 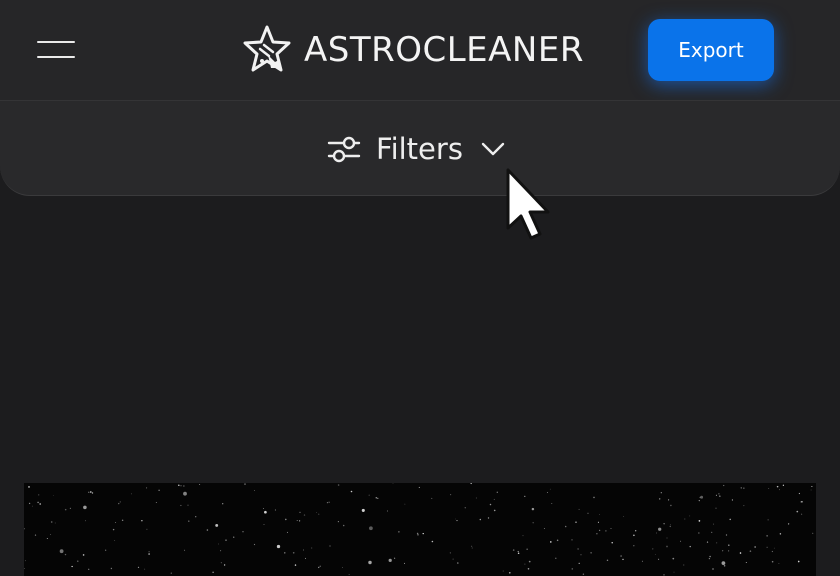 I want to click on brand: ASTROCLEANER, so click(x=412, y=50).